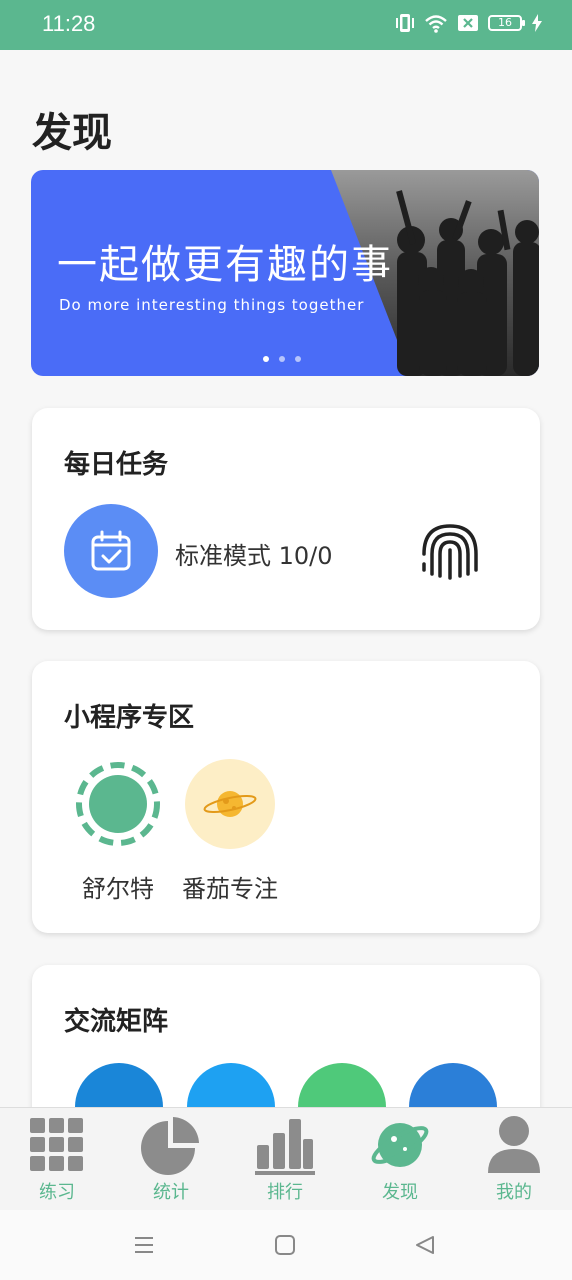 The width and height of the screenshot is (572, 1280). Describe the element at coordinates (144, 1245) in the screenshot. I see `menu-icon` at that location.